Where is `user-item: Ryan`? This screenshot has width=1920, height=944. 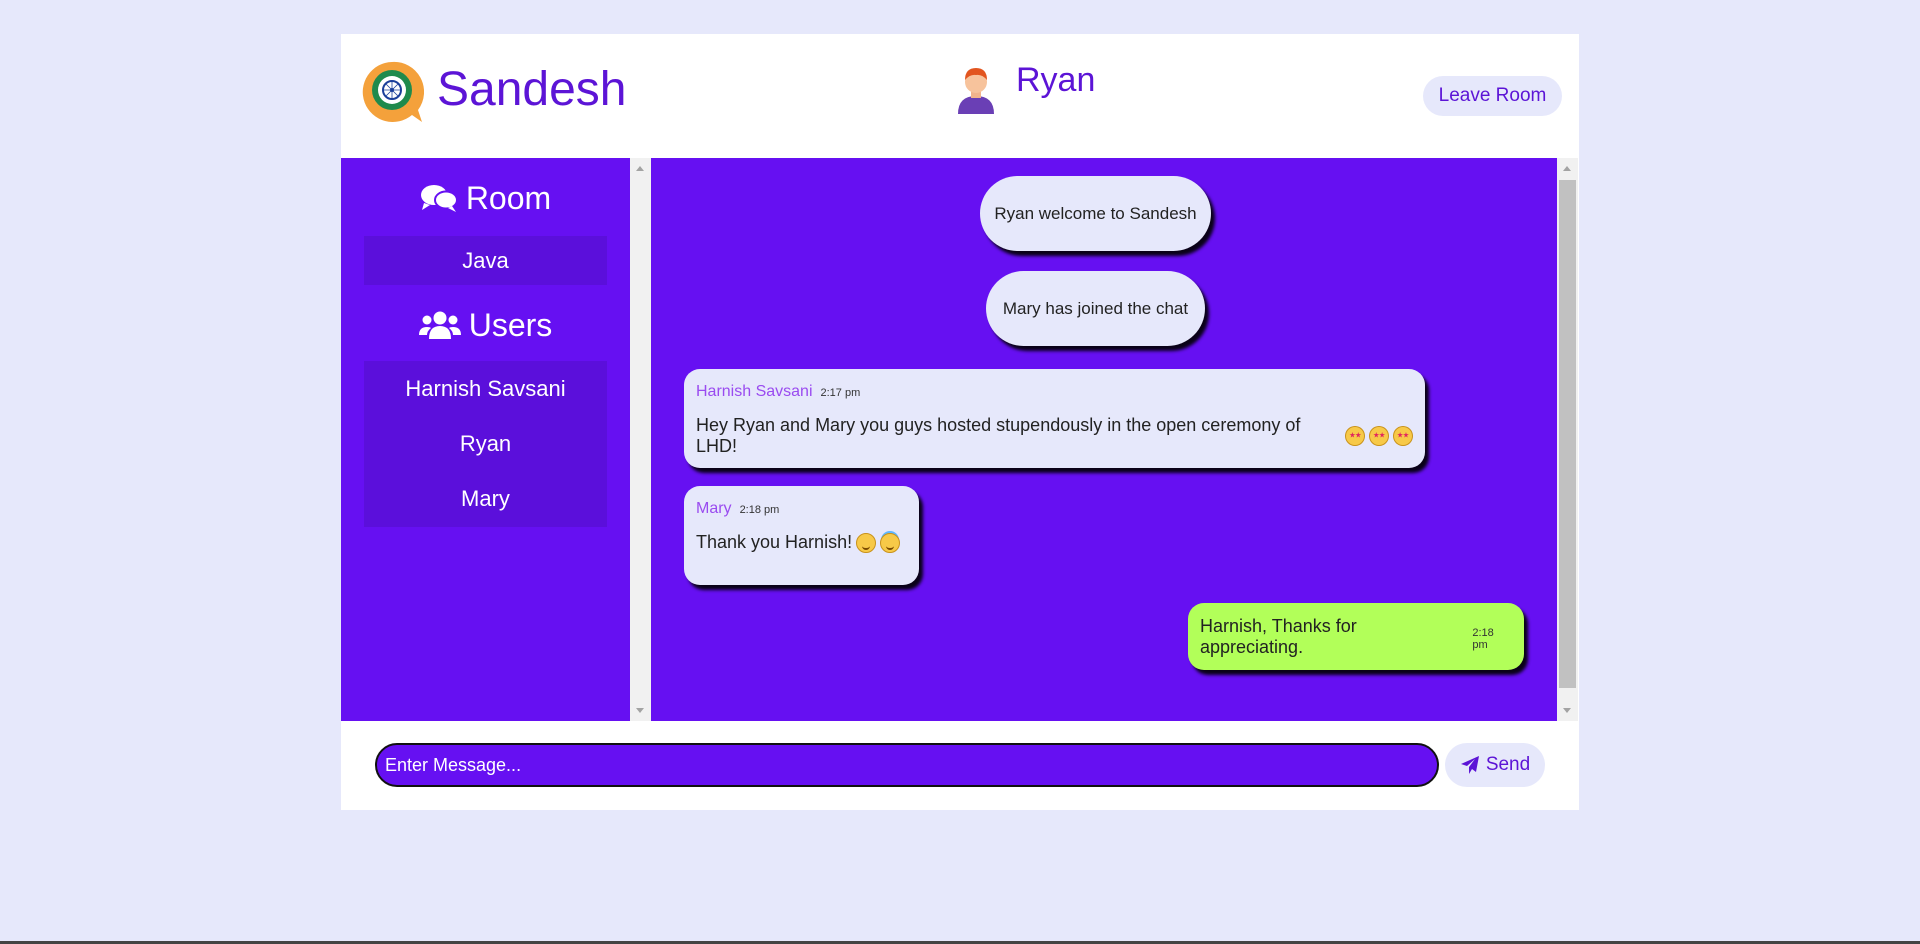 user-item: Ryan is located at coordinates (485, 443).